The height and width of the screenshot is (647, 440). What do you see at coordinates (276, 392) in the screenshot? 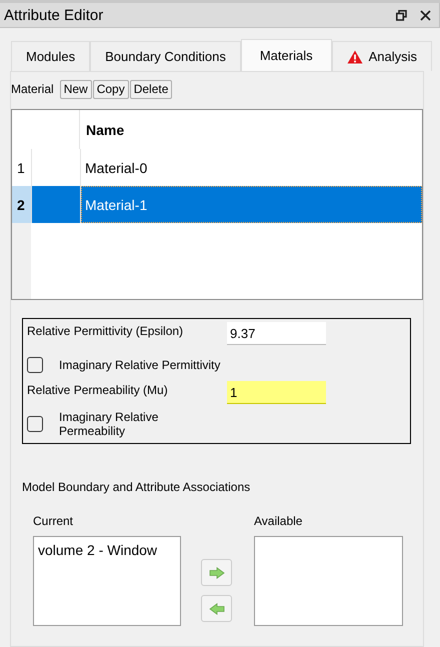
I see `input-field: 1` at bounding box center [276, 392].